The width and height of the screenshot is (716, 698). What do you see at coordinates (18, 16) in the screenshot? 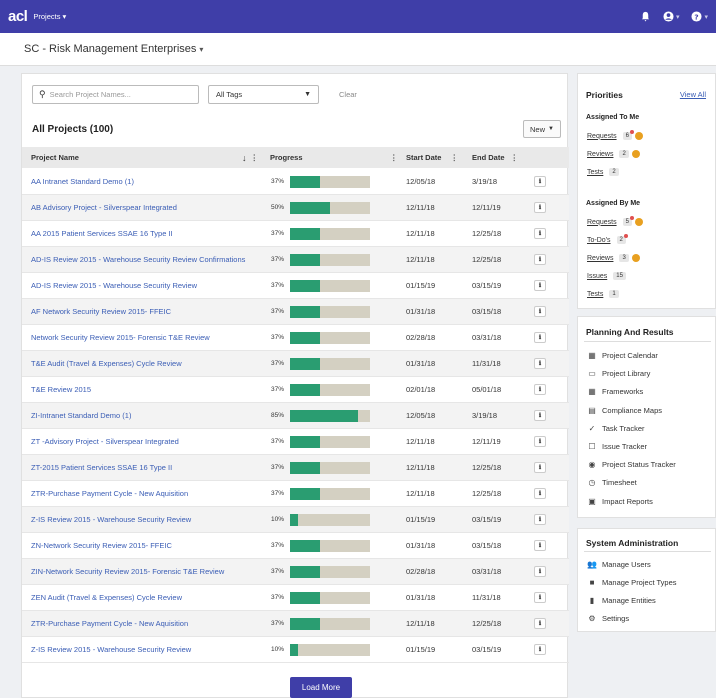
I see `app-logo: acl` at bounding box center [18, 16].